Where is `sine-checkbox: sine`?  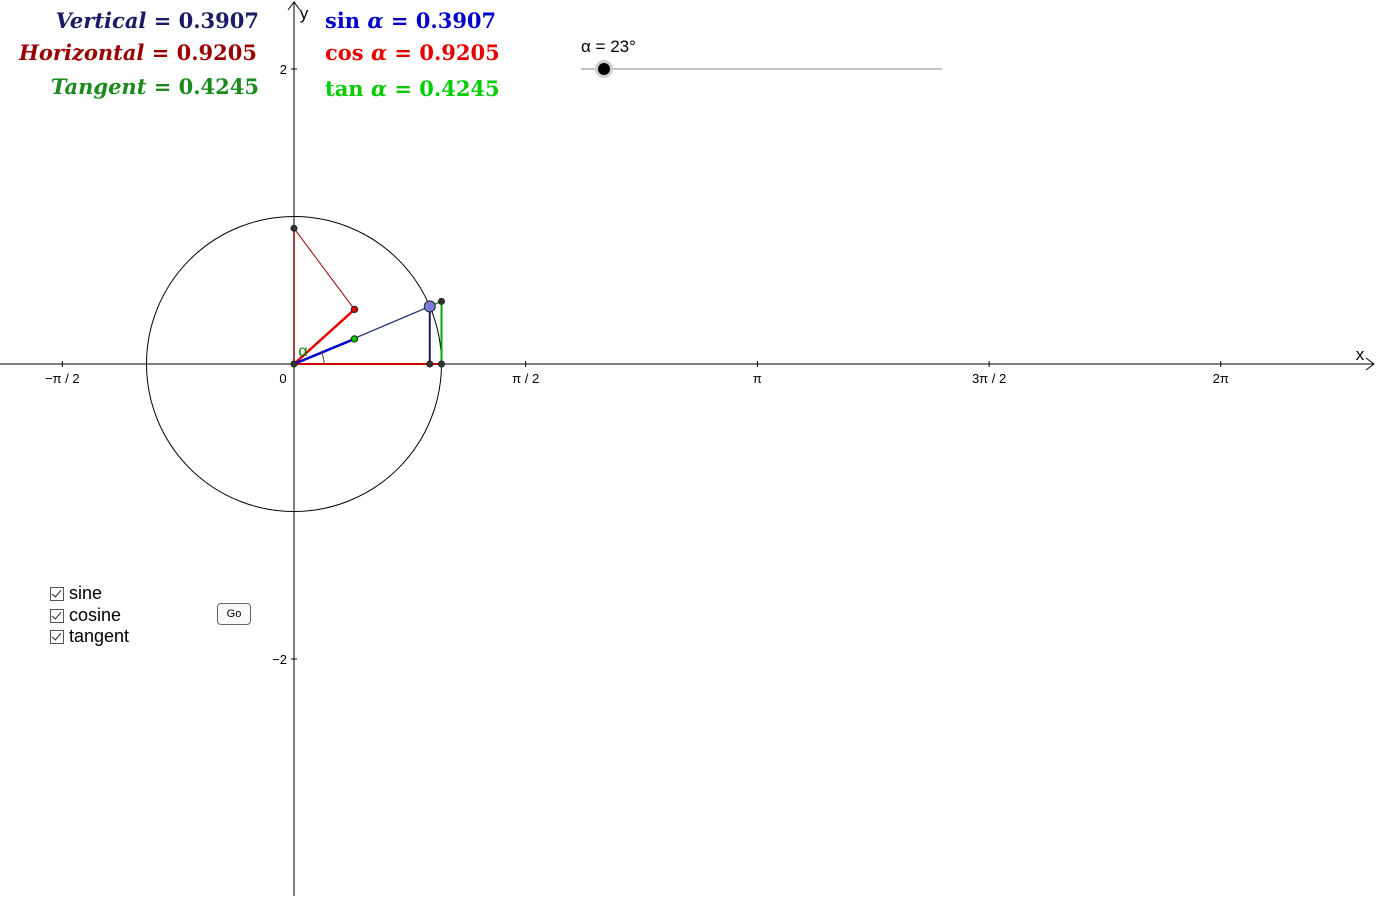 sine-checkbox: sine is located at coordinates (76, 593).